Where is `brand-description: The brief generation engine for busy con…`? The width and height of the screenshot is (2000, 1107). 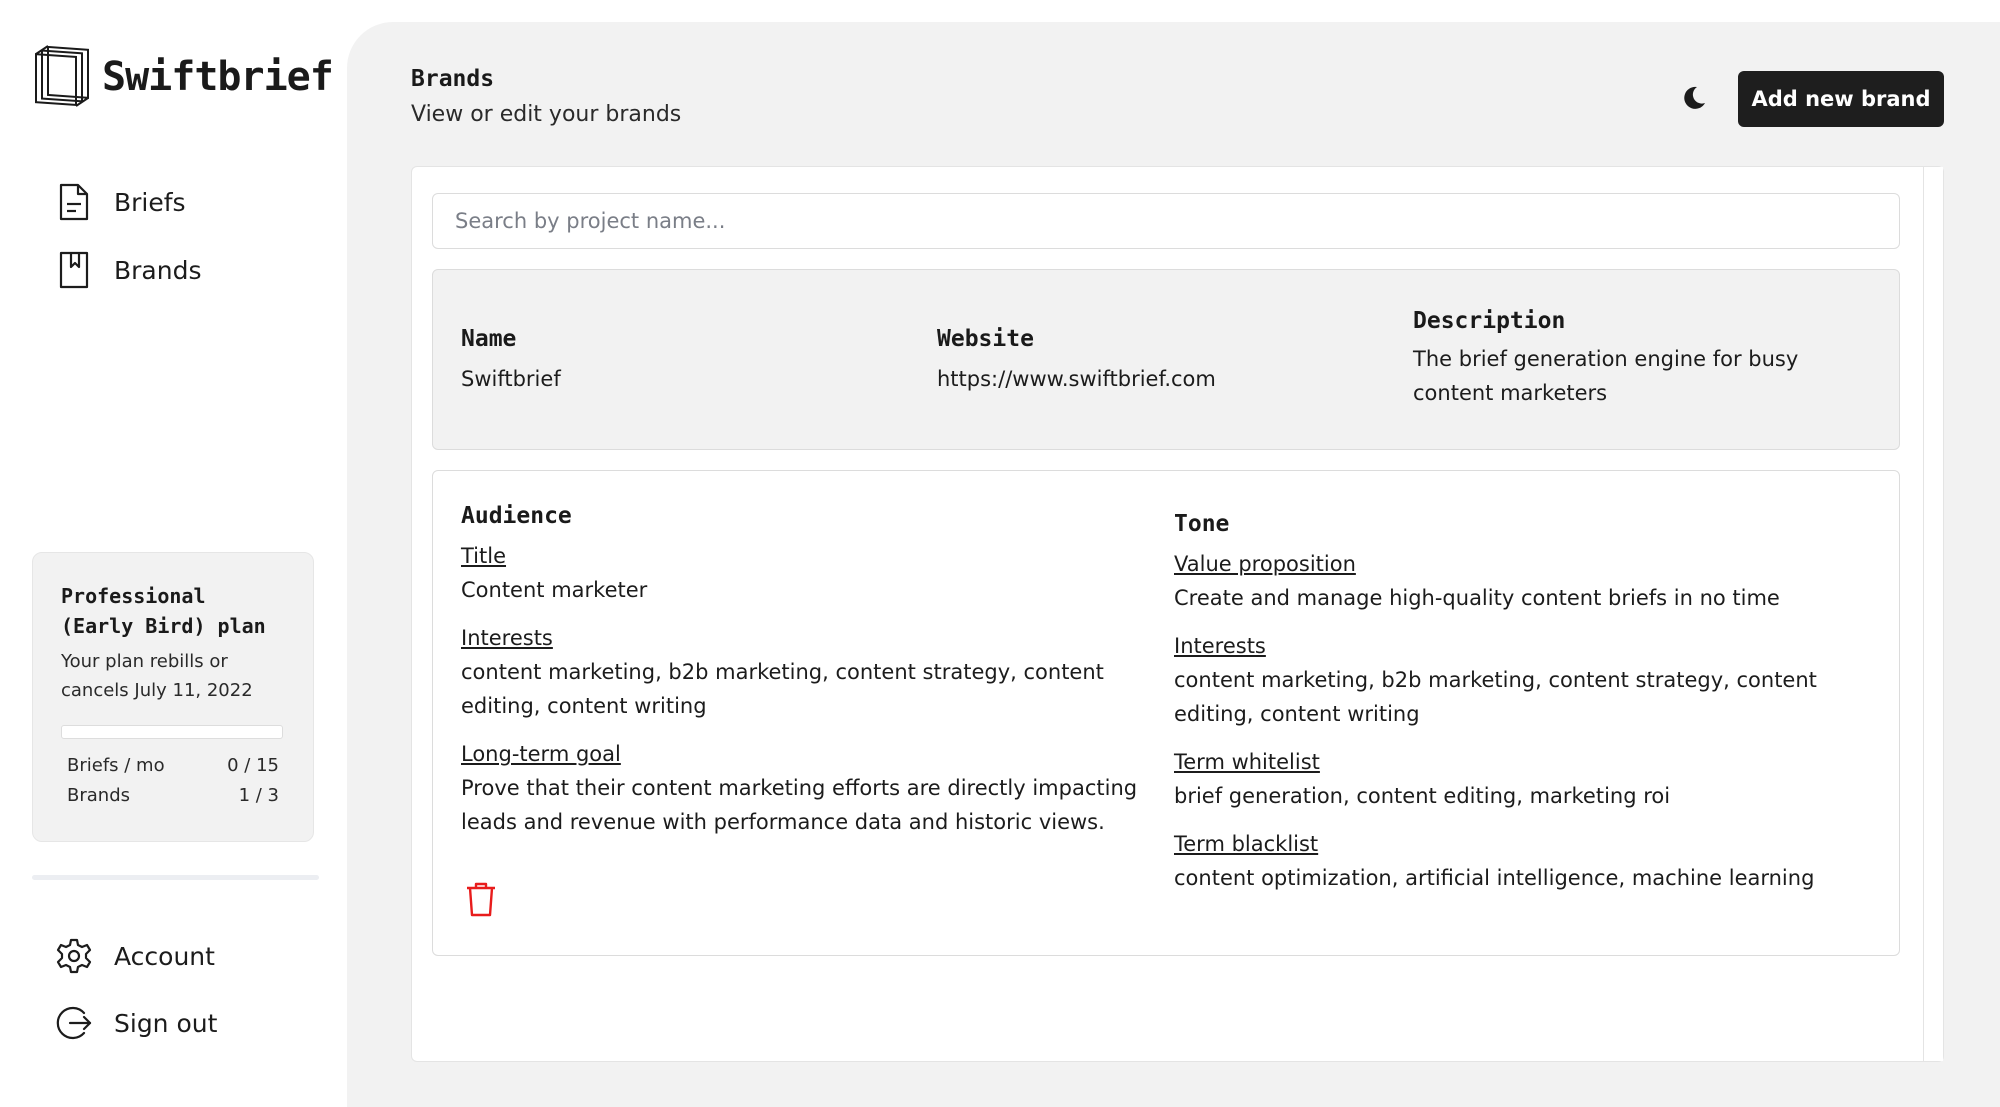
brand-description: The brief generation engine for busy con… is located at coordinates (1606, 376).